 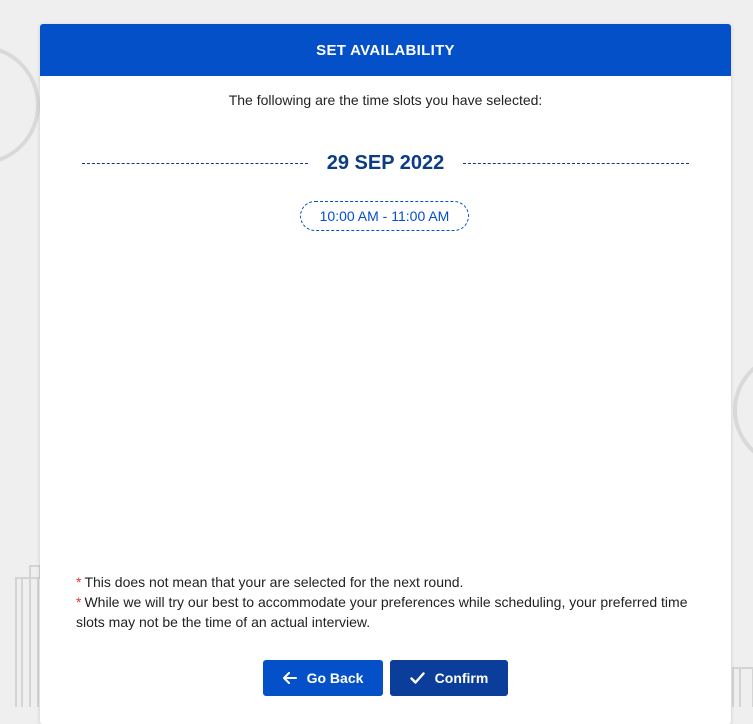 I want to click on date-divider: 29 SEP 2022, so click(x=386, y=163).